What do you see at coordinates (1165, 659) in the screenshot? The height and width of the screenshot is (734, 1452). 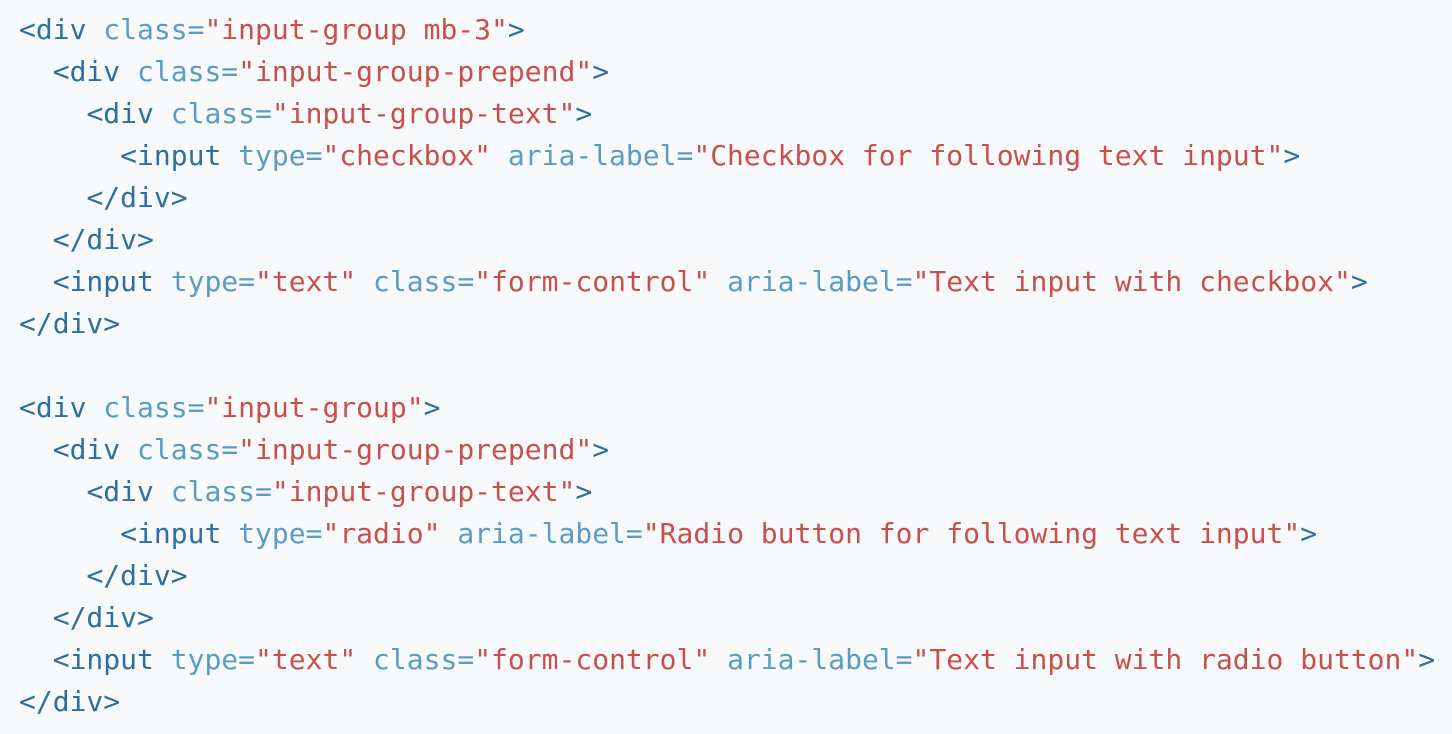 I see `code-string-token: "Text input with radio button"` at bounding box center [1165, 659].